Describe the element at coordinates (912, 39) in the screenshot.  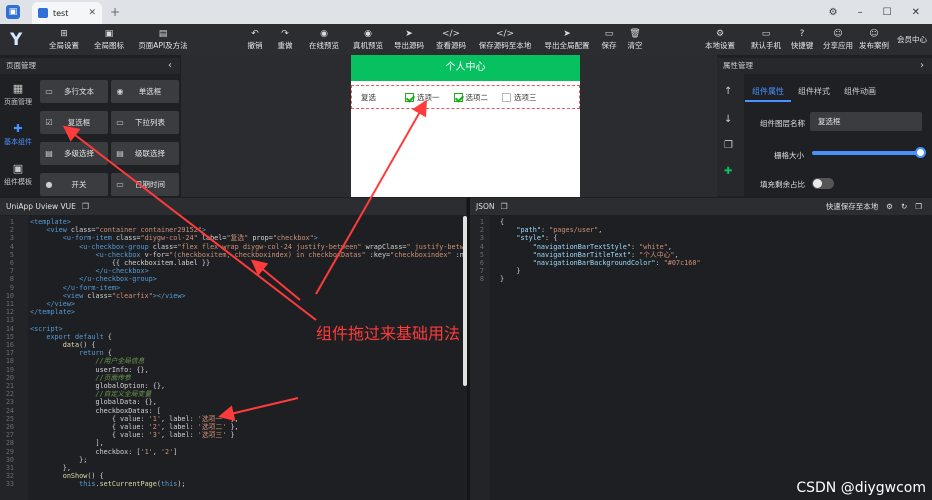
I see `member-center-button: 会员中心` at that location.